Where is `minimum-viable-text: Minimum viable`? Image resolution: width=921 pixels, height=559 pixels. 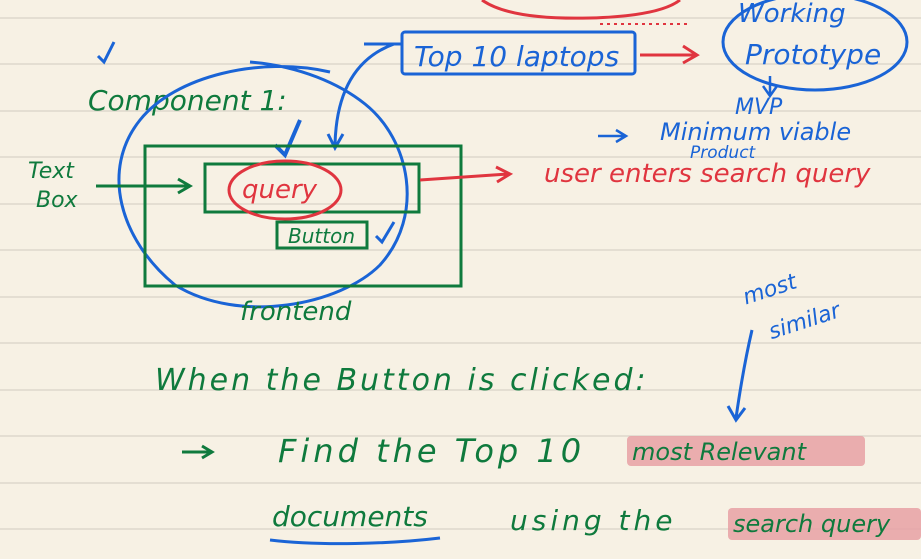 minimum-viable-text: Minimum viable is located at coordinates (755, 132).